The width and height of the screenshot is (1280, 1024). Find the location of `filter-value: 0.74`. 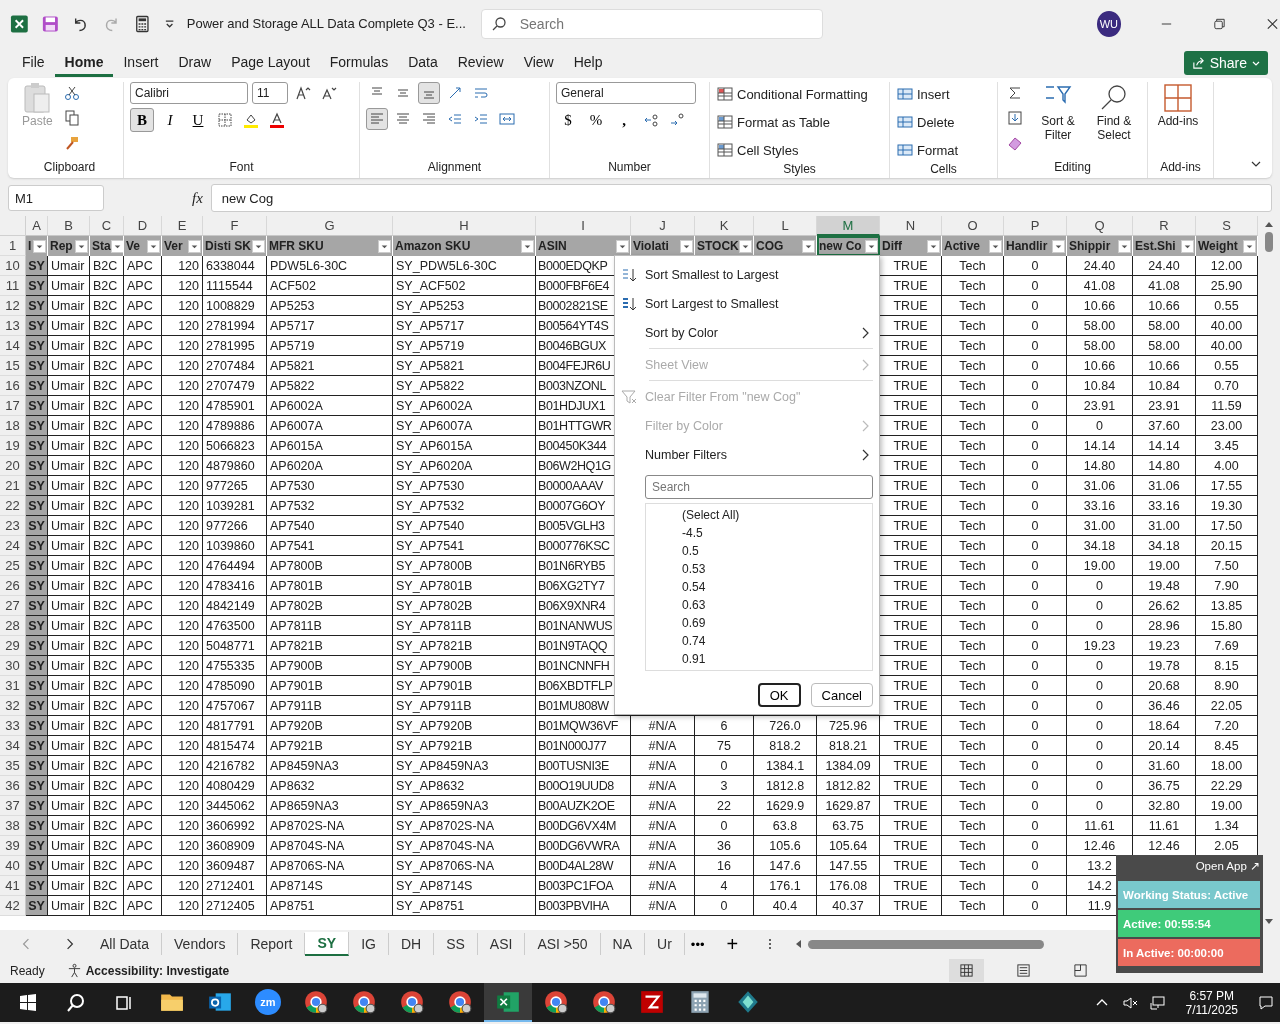

filter-value: 0.74 is located at coordinates (777, 641).